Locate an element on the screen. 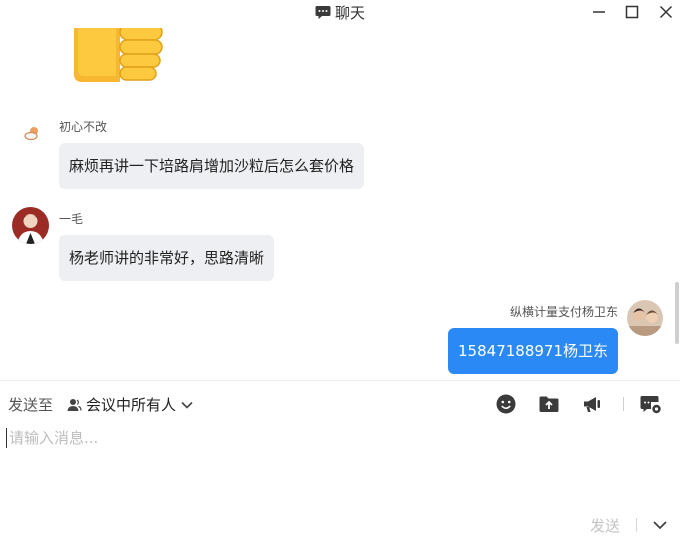  recipient-dropdown: 会议中所有人 is located at coordinates (130, 404).